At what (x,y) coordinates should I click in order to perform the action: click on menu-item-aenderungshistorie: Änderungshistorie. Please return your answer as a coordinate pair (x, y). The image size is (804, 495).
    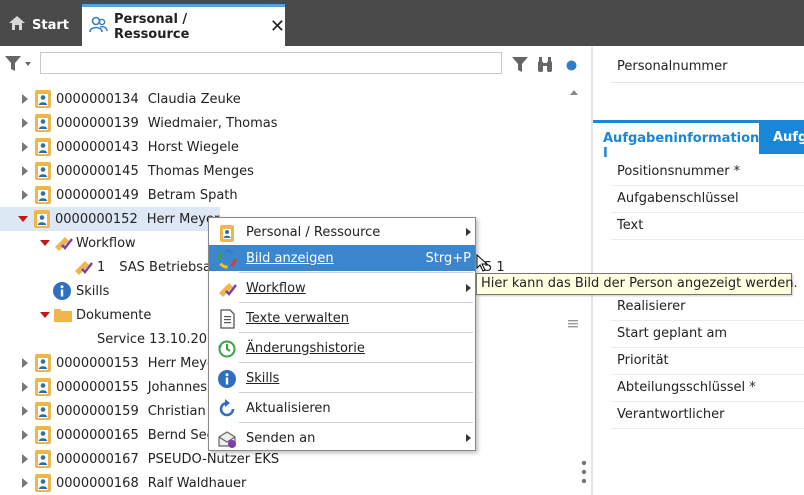
    Looking at the image, I should click on (342, 348).